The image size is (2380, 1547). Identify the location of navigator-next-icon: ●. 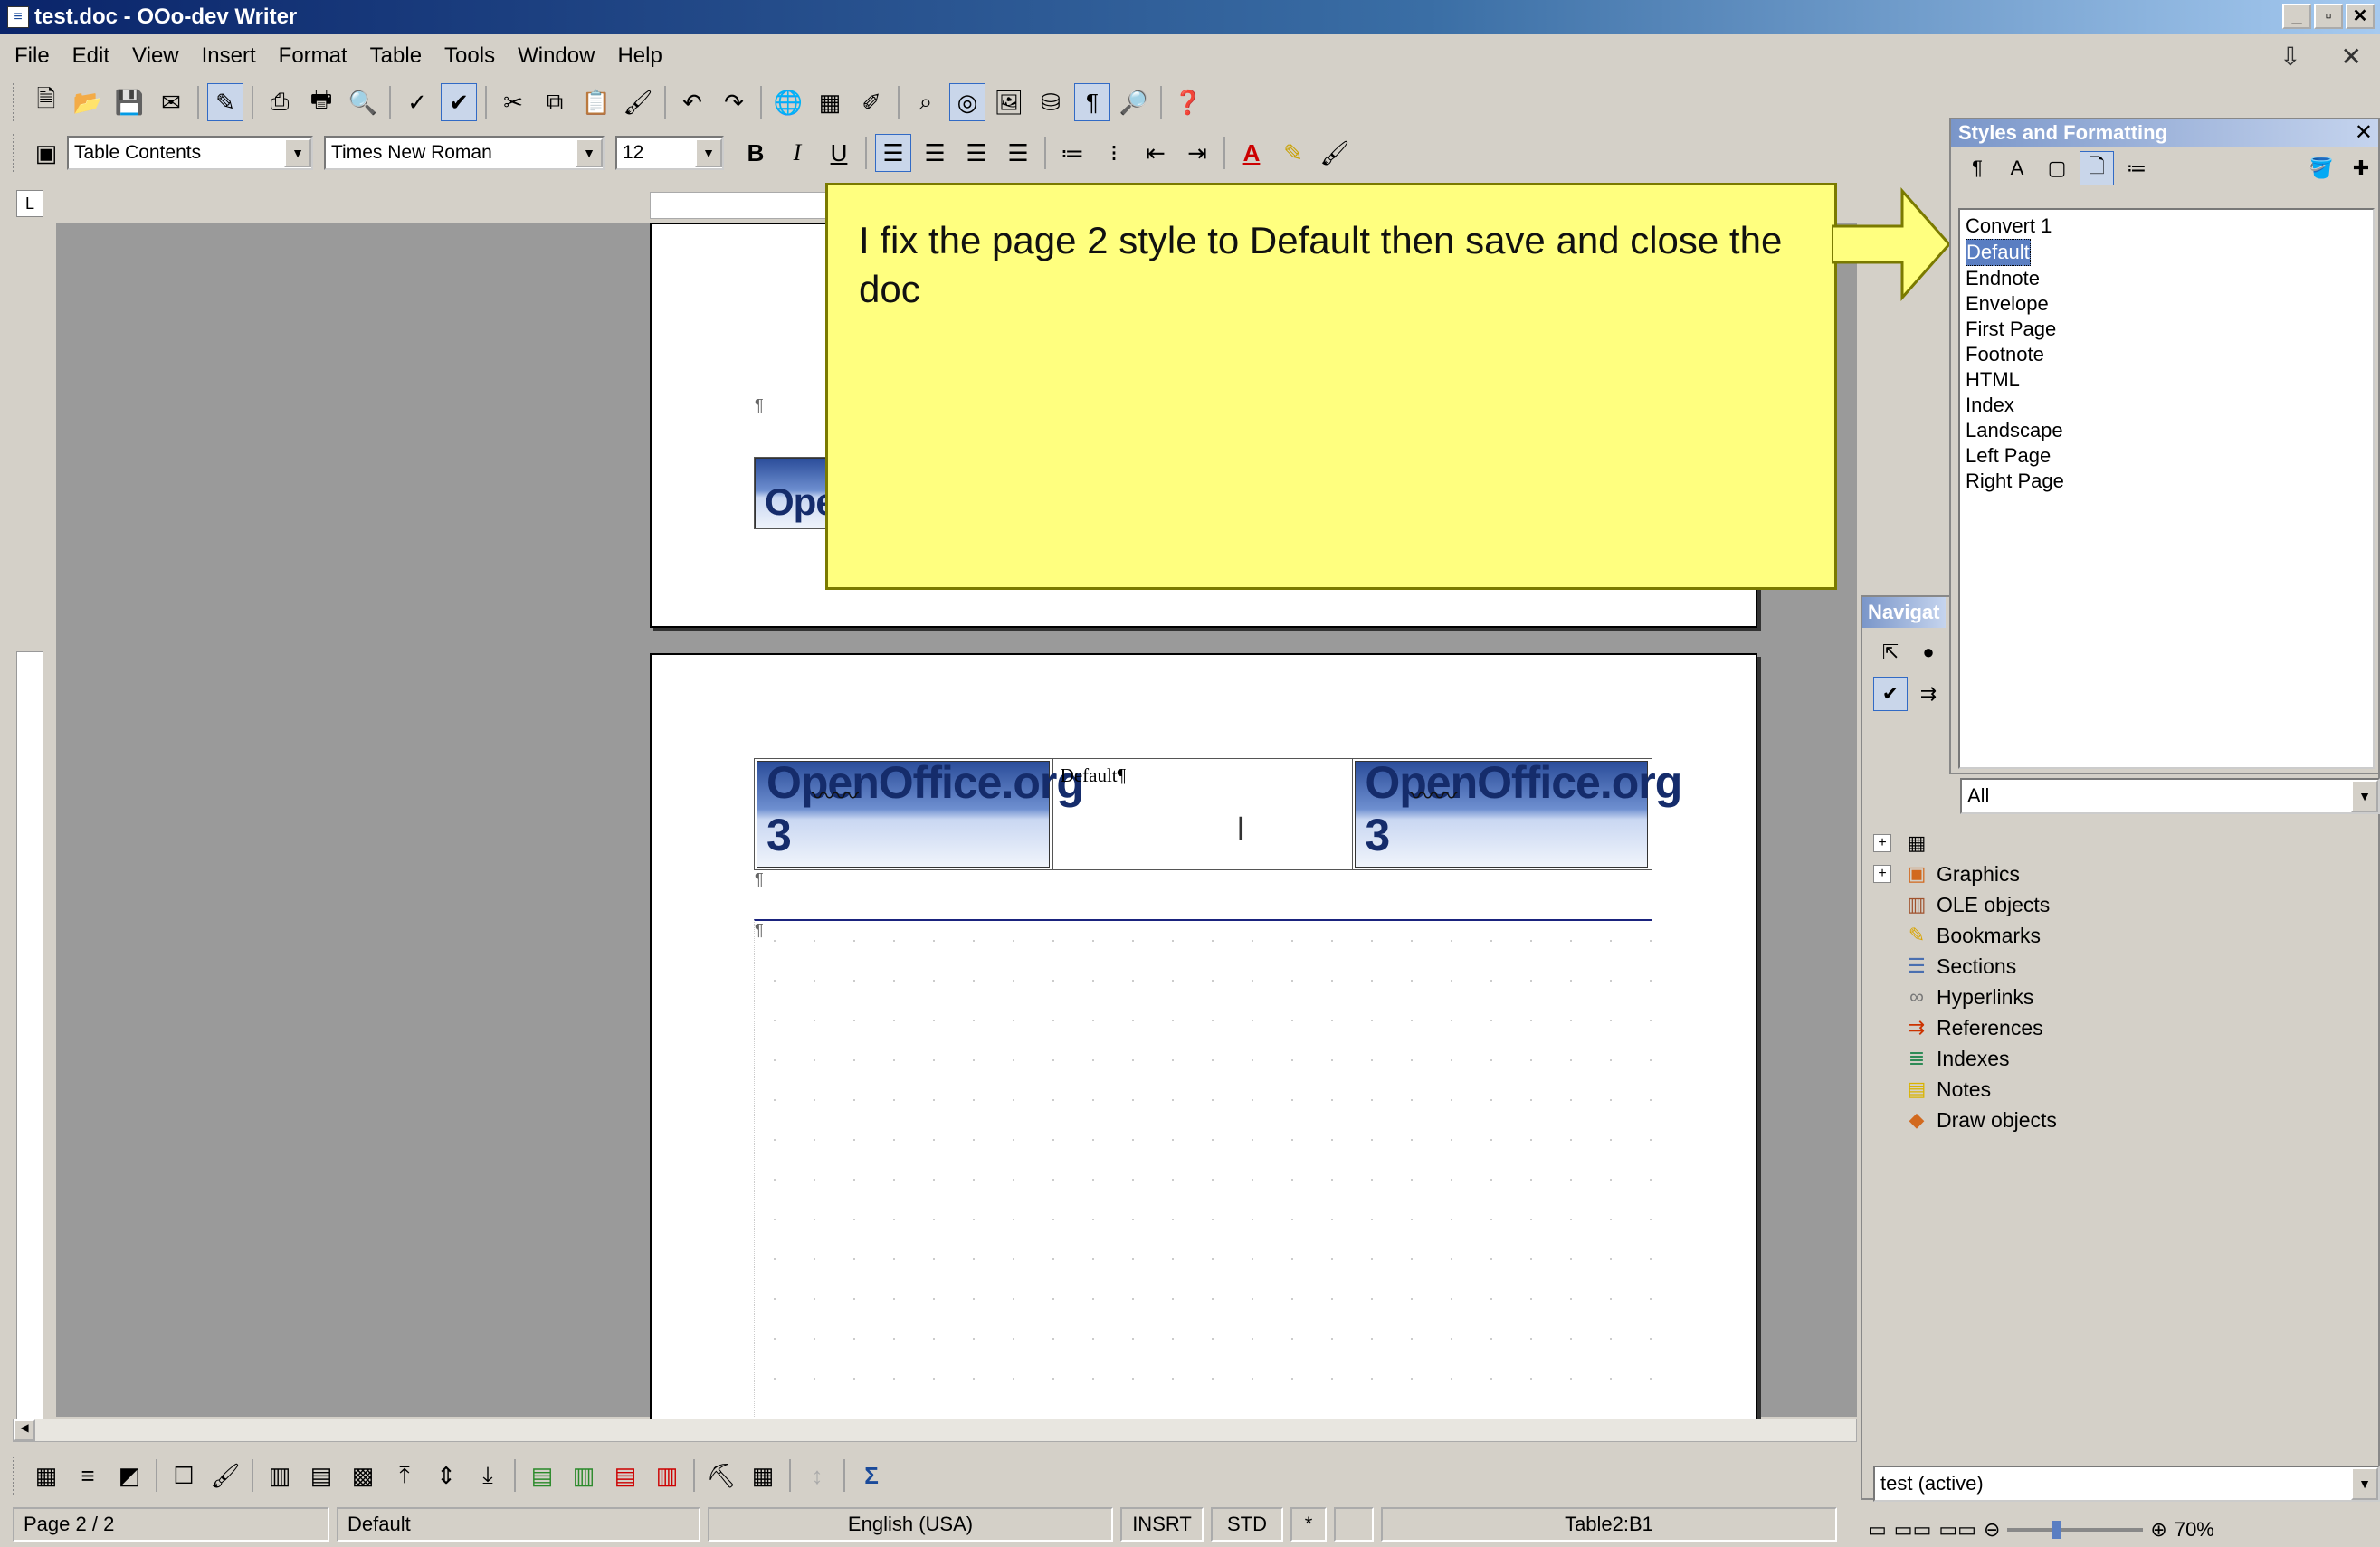
(1928, 652).